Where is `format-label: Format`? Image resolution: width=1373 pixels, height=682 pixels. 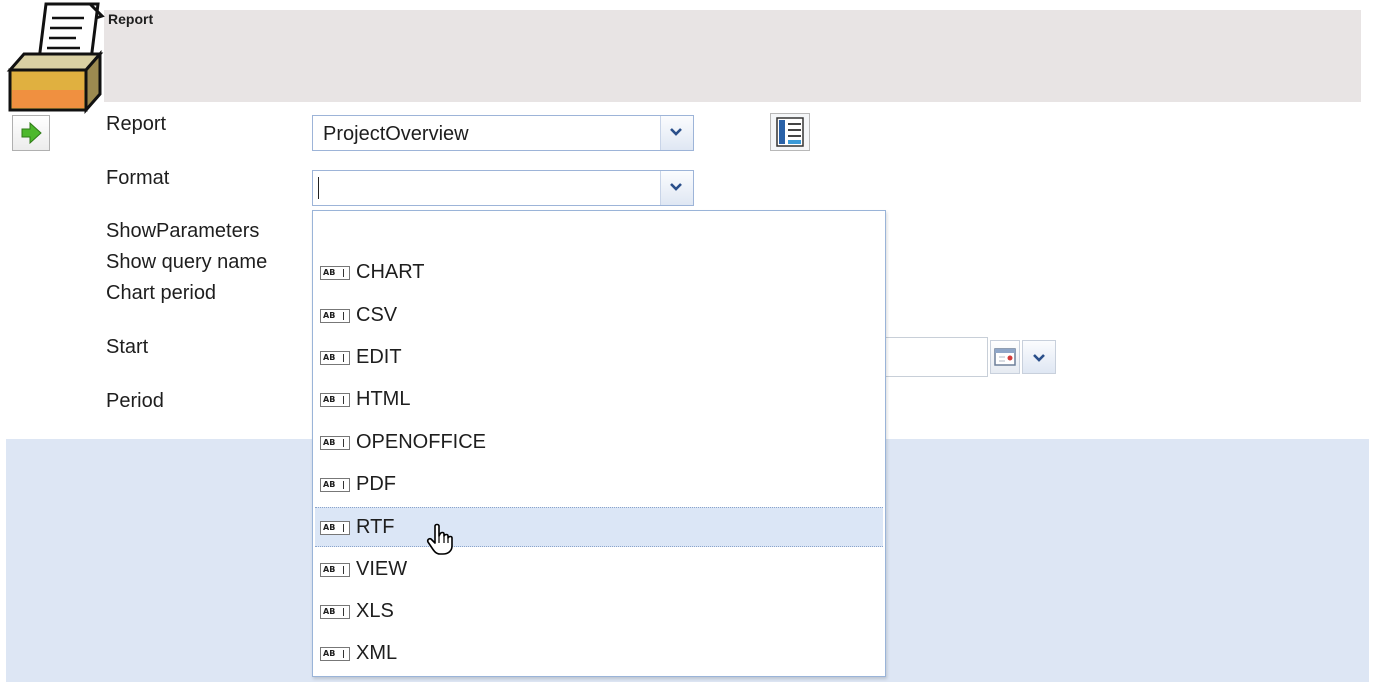 format-label: Format is located at coordinates (138, 178).